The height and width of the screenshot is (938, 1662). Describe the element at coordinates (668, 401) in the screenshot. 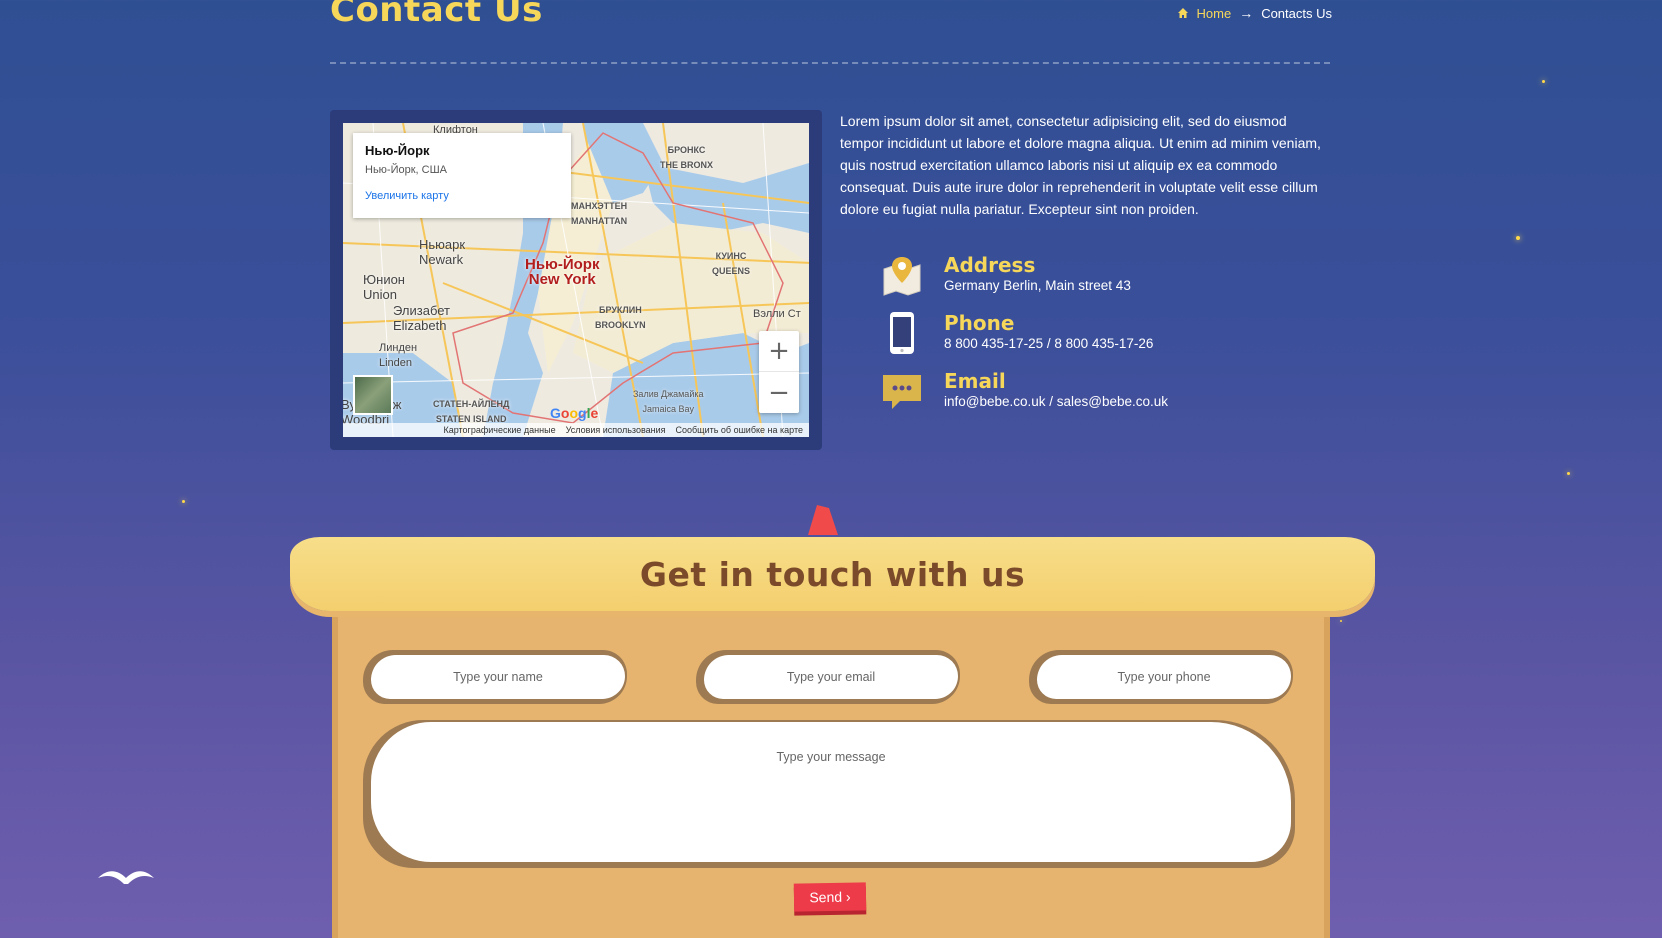

I see `map-label-jamaica-bay: Залив Джамайка Jamaica Bay` at that location.